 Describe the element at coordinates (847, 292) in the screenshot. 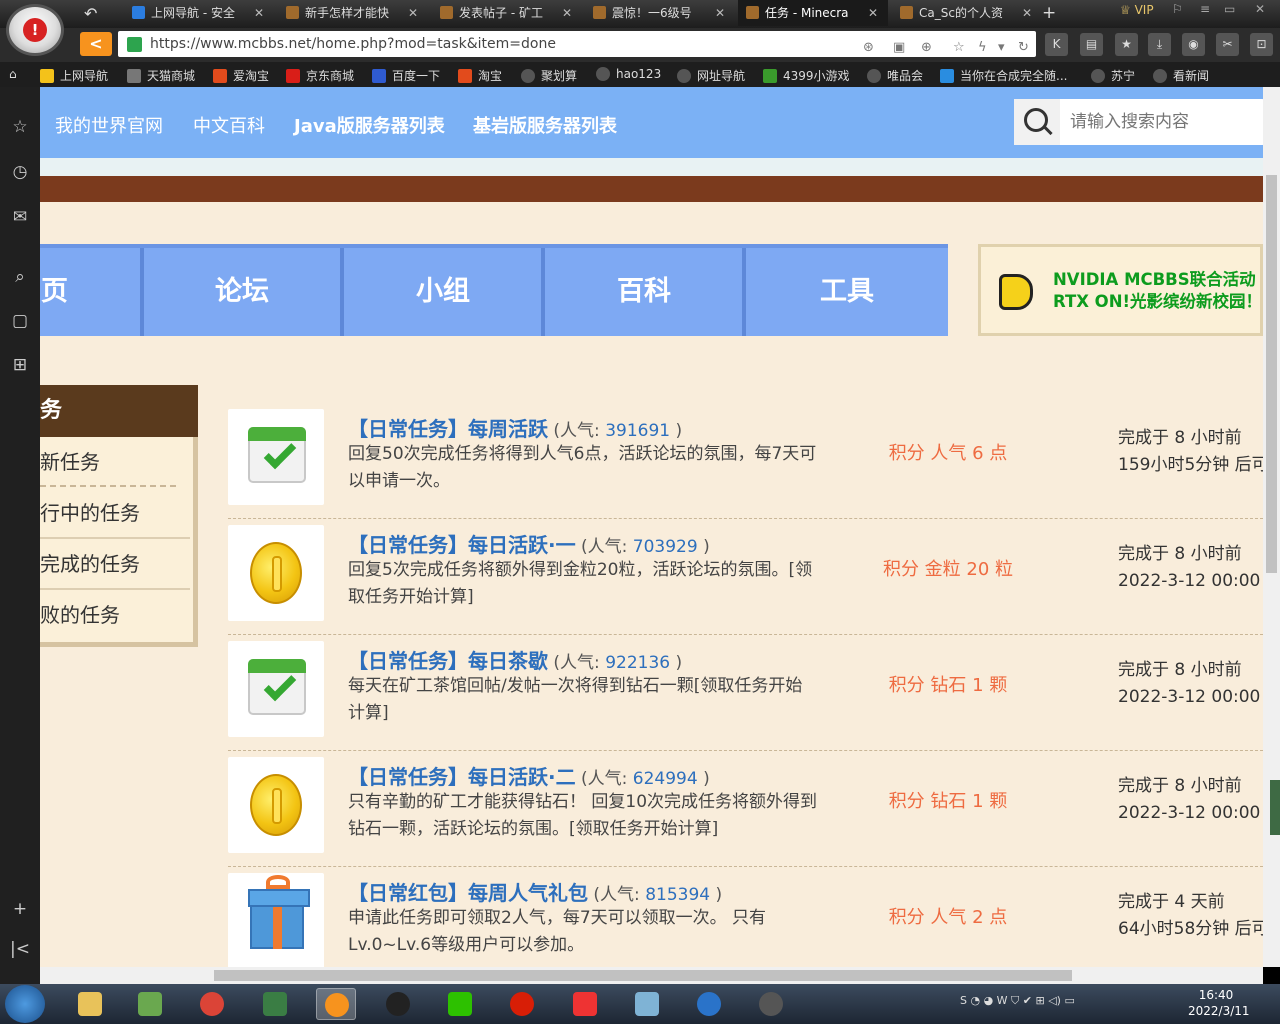

I see `nav-tools: 工具` at that location.